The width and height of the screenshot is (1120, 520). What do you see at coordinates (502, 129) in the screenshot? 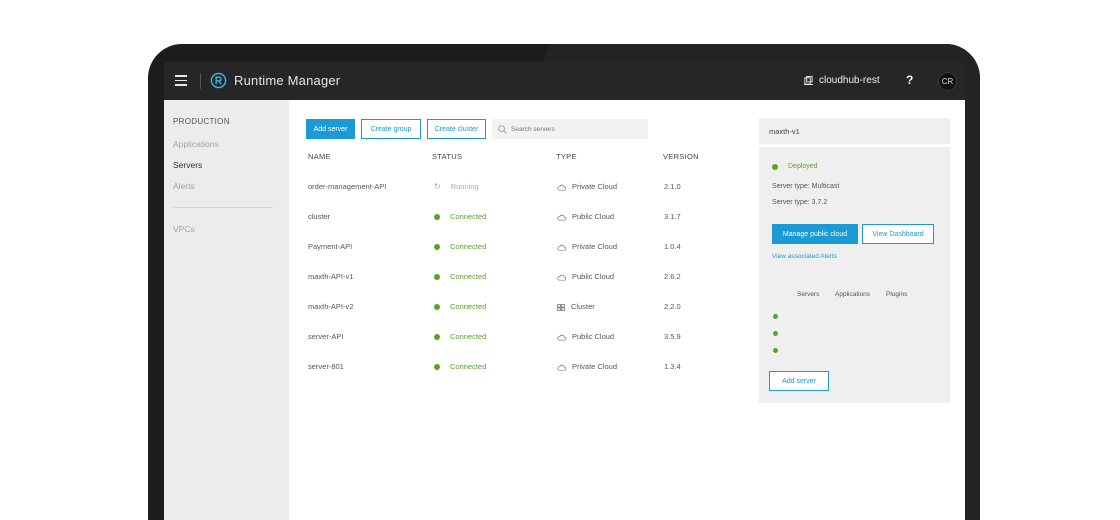
I see `search-icon` at bounding box center [502, 129].